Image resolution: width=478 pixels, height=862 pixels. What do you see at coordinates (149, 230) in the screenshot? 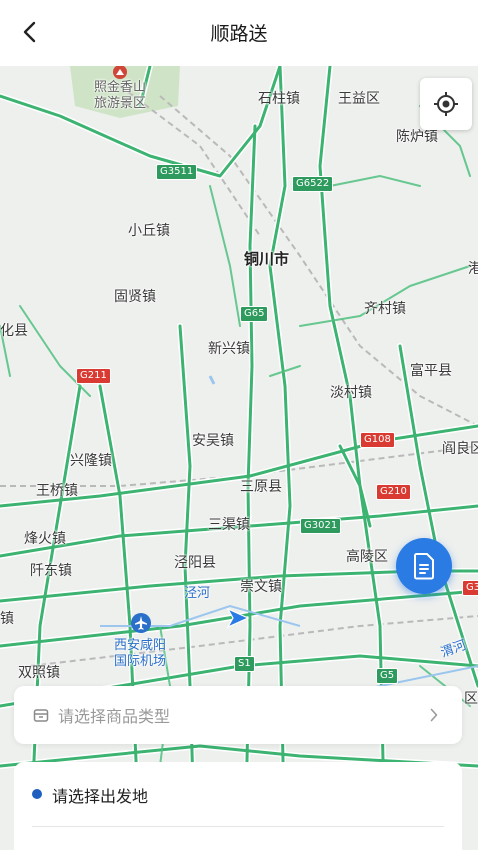
I see `place-xiaoqiu: 小丘镇` at bounding box center [149, 230].